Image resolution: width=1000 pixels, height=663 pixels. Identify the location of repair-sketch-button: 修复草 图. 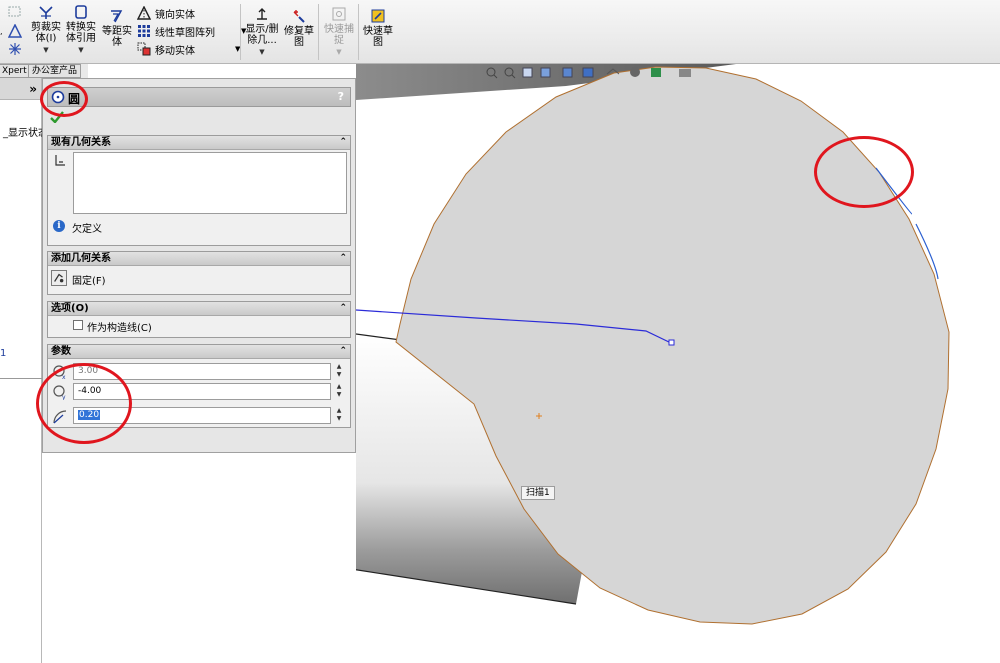
(299, 28).